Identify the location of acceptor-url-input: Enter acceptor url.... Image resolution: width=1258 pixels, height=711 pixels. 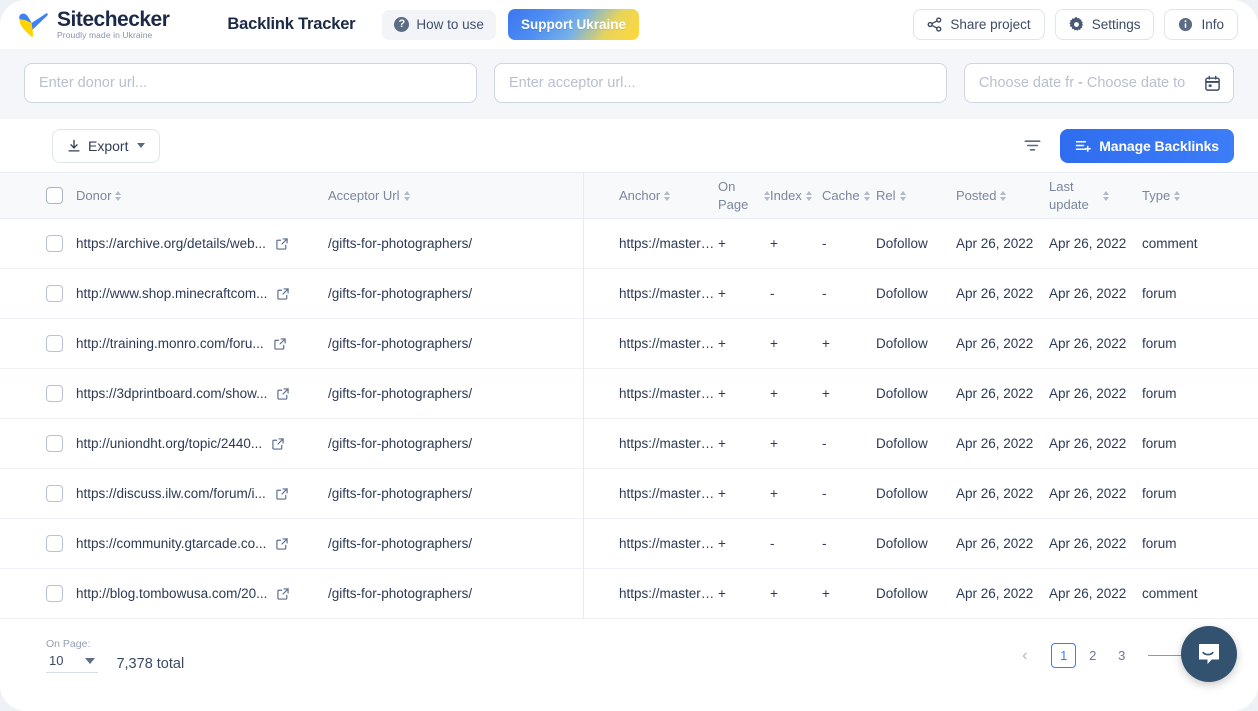
(720, 83).